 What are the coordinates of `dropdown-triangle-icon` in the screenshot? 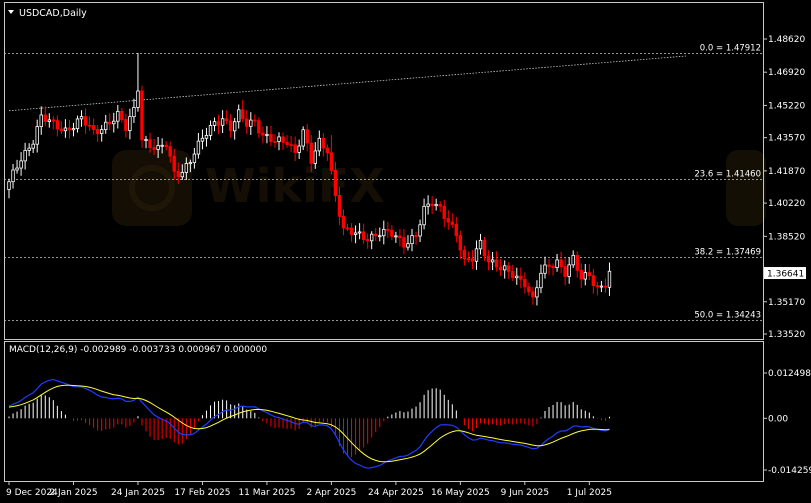 It's located at (11, 12).